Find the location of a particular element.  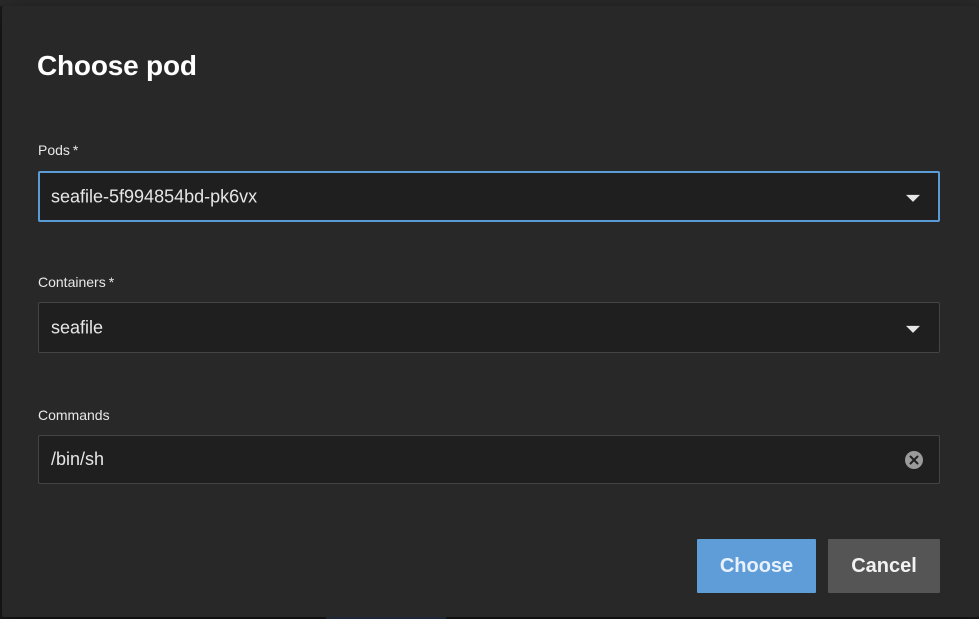

pods-select-value: seafile-5f994854bd-pk6vx is located at coordinates (154, 196).